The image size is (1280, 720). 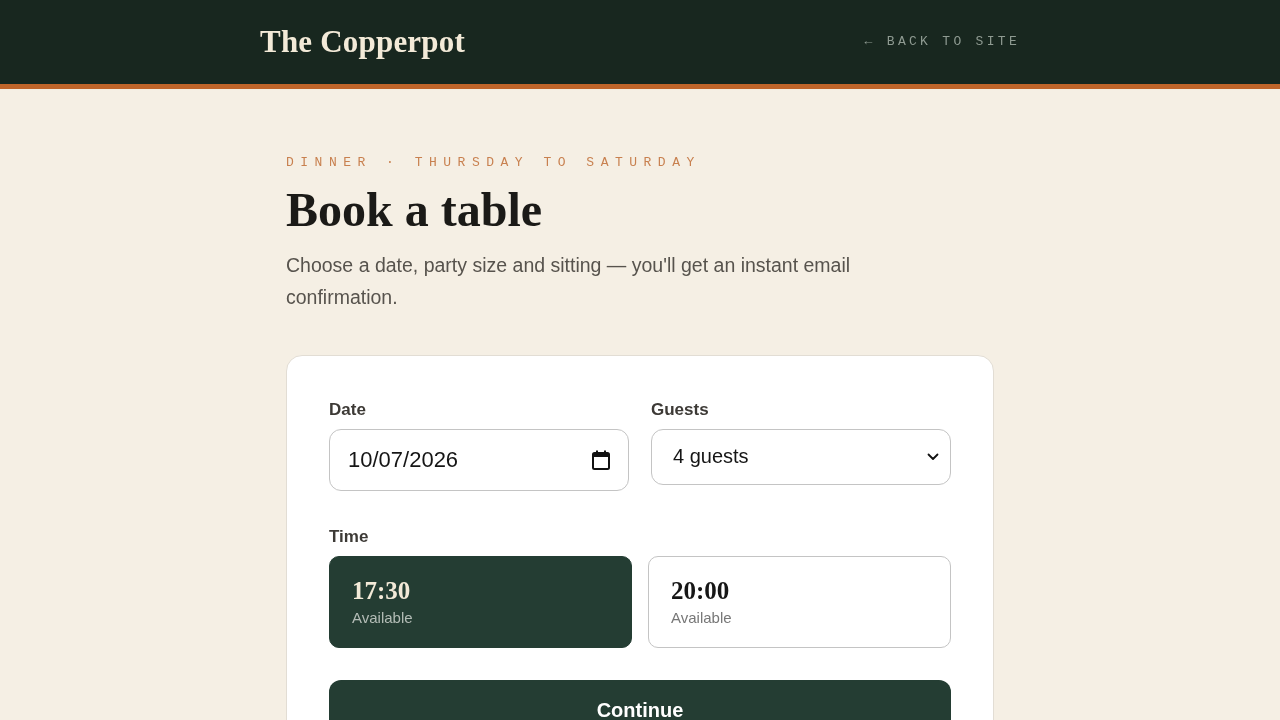 What do you see at coordinates (933, 456) in the screenshot?
I see `chevron-down-icon` at bounding box center [933, 456].